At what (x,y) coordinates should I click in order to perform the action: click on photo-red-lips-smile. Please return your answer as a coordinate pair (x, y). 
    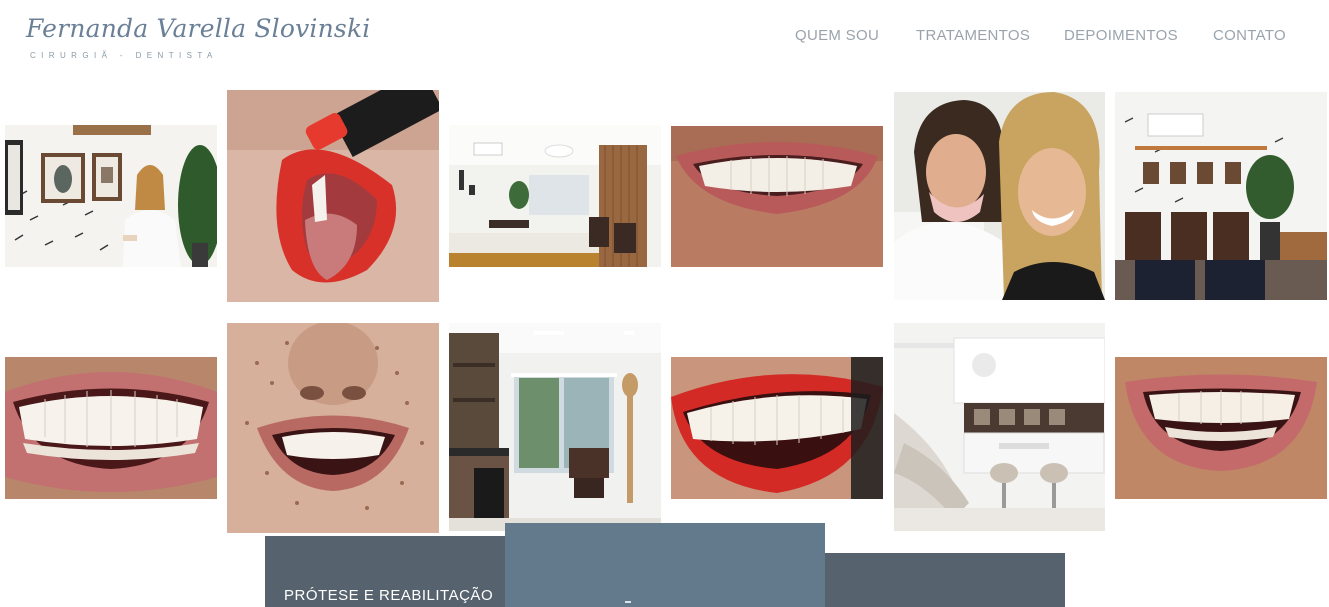
    Looking at the image, I should click on (777, 428).